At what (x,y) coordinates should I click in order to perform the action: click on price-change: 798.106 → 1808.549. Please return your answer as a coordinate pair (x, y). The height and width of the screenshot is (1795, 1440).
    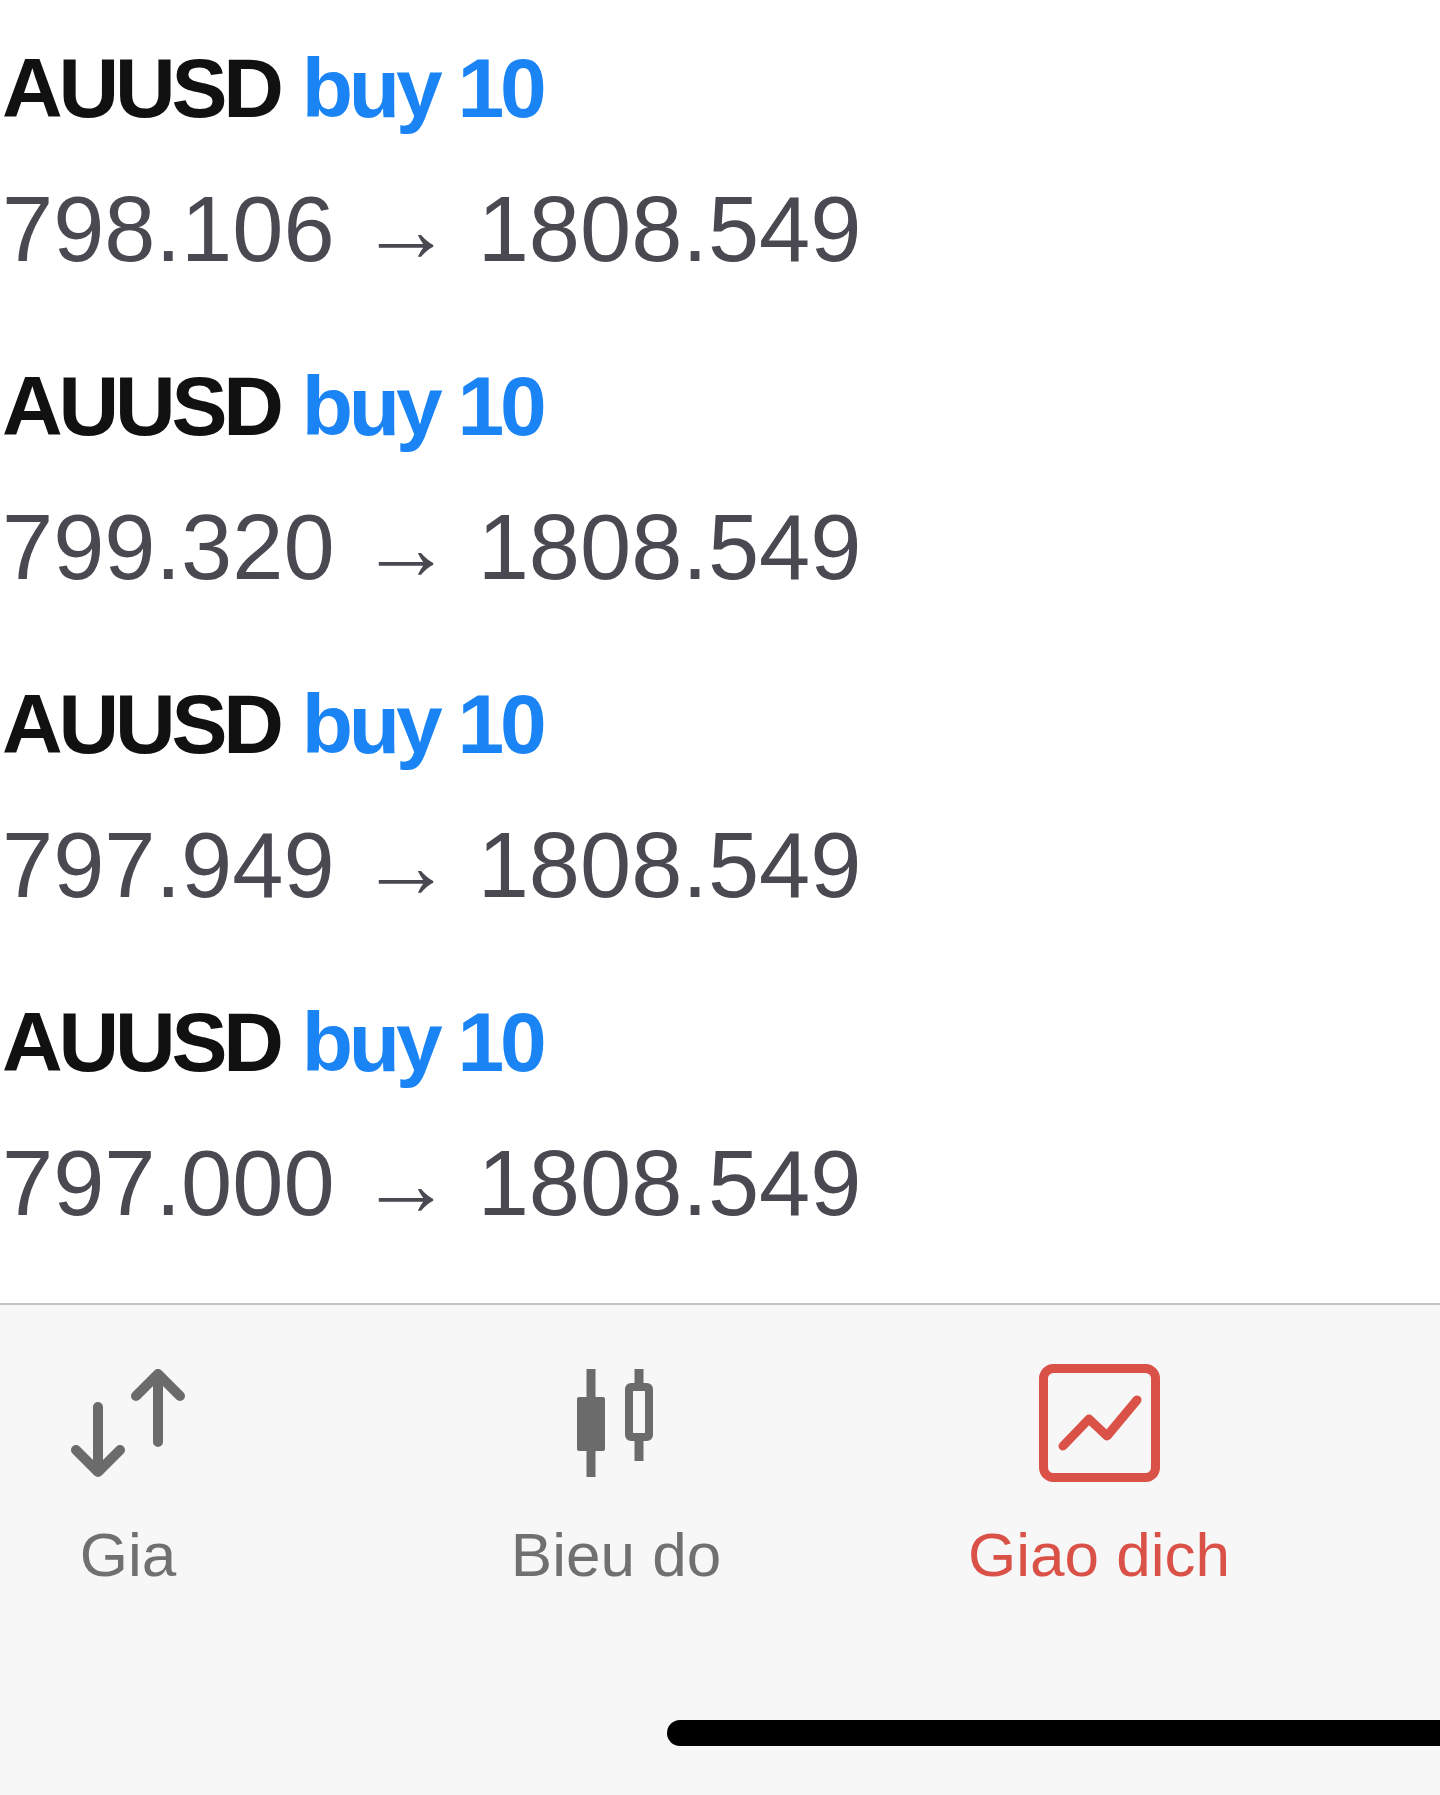
    Looking at the image, I should click on (432, 229).